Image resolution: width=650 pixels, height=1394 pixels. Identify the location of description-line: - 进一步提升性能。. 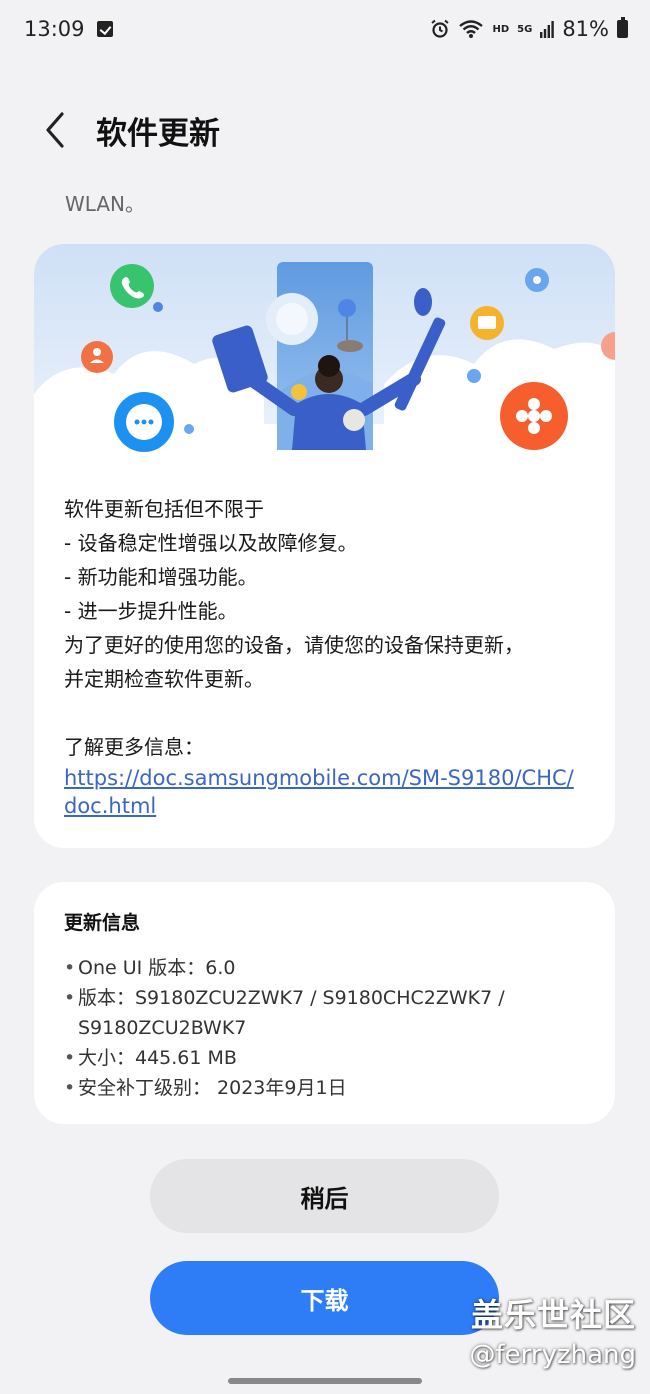
(151, 611).